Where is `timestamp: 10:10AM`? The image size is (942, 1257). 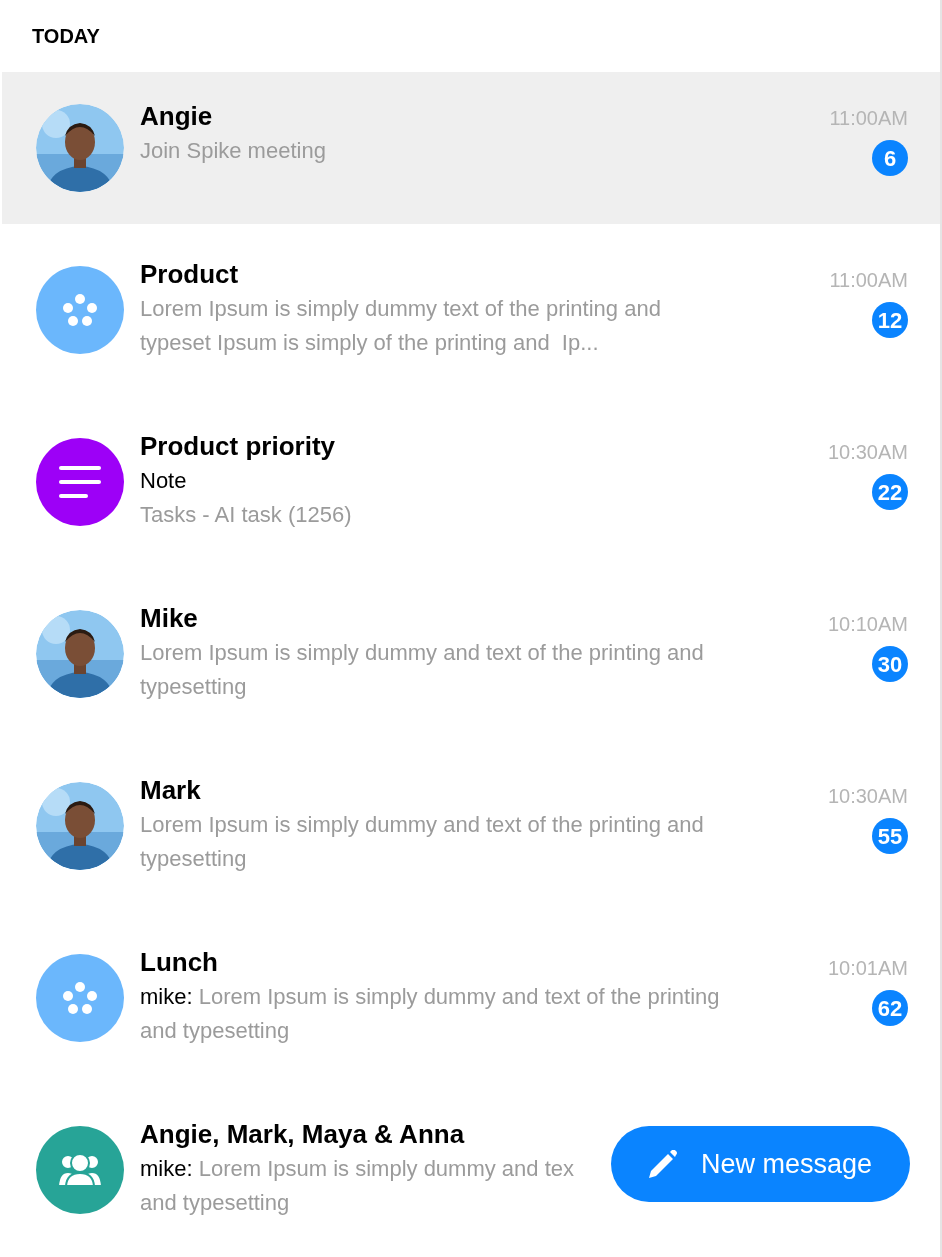
timestamp: 10:10AM is located at coordinates (867, 624).